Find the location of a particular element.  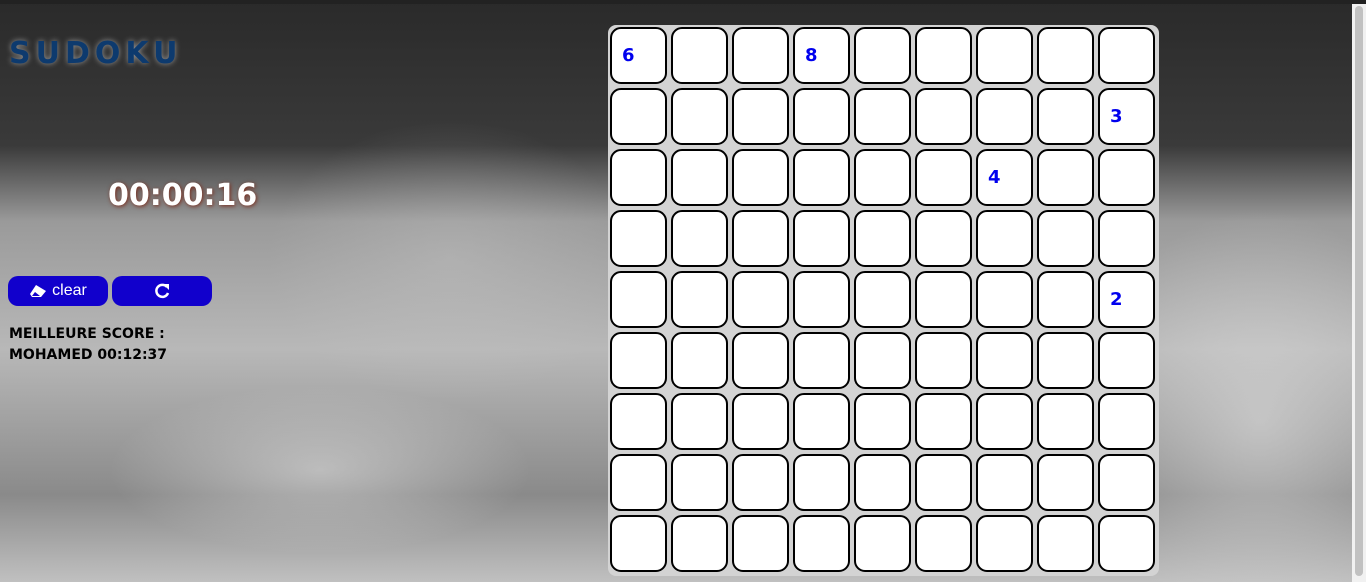

clear-label: clear is located at coordinates (69, 290).